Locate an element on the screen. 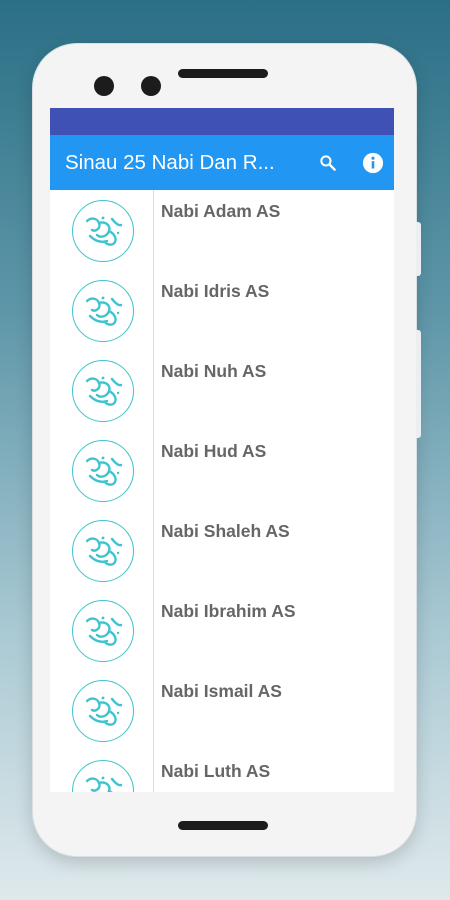 Image resolution: width=450 pixels, height=900 pixels. list-item-label: Nabi Adam AS is located at coordinates (221, 211).